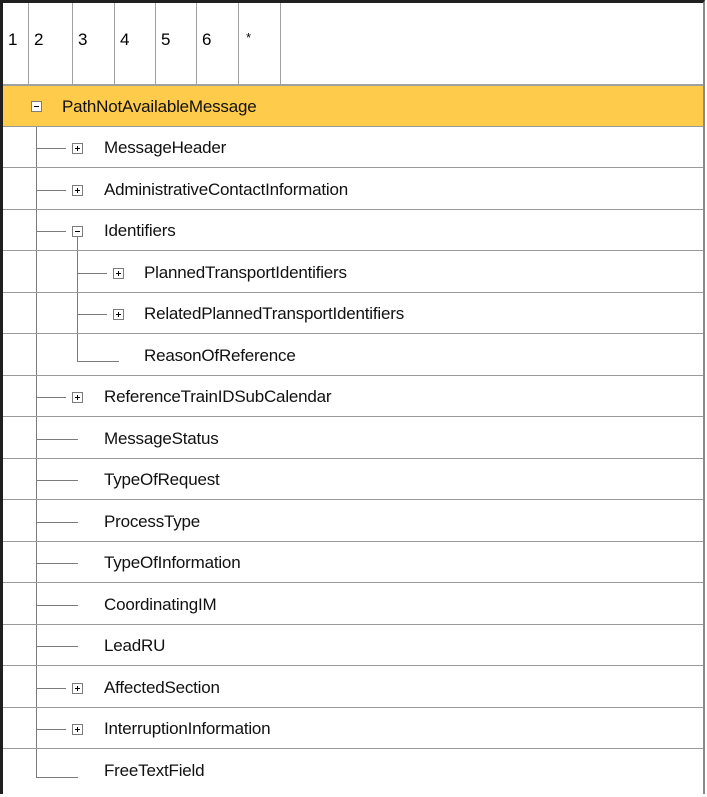  I want to click on tree-row-label: ReasonOfReference, so click(220, 355).